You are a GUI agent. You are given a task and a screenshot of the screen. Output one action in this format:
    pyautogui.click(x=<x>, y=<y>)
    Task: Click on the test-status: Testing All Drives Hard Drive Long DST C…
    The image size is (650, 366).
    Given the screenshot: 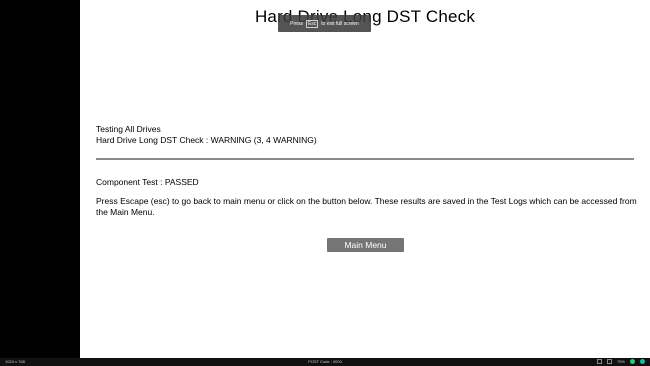 What is the action you would take?
    pyautogui.click(x=206, y=135)
    